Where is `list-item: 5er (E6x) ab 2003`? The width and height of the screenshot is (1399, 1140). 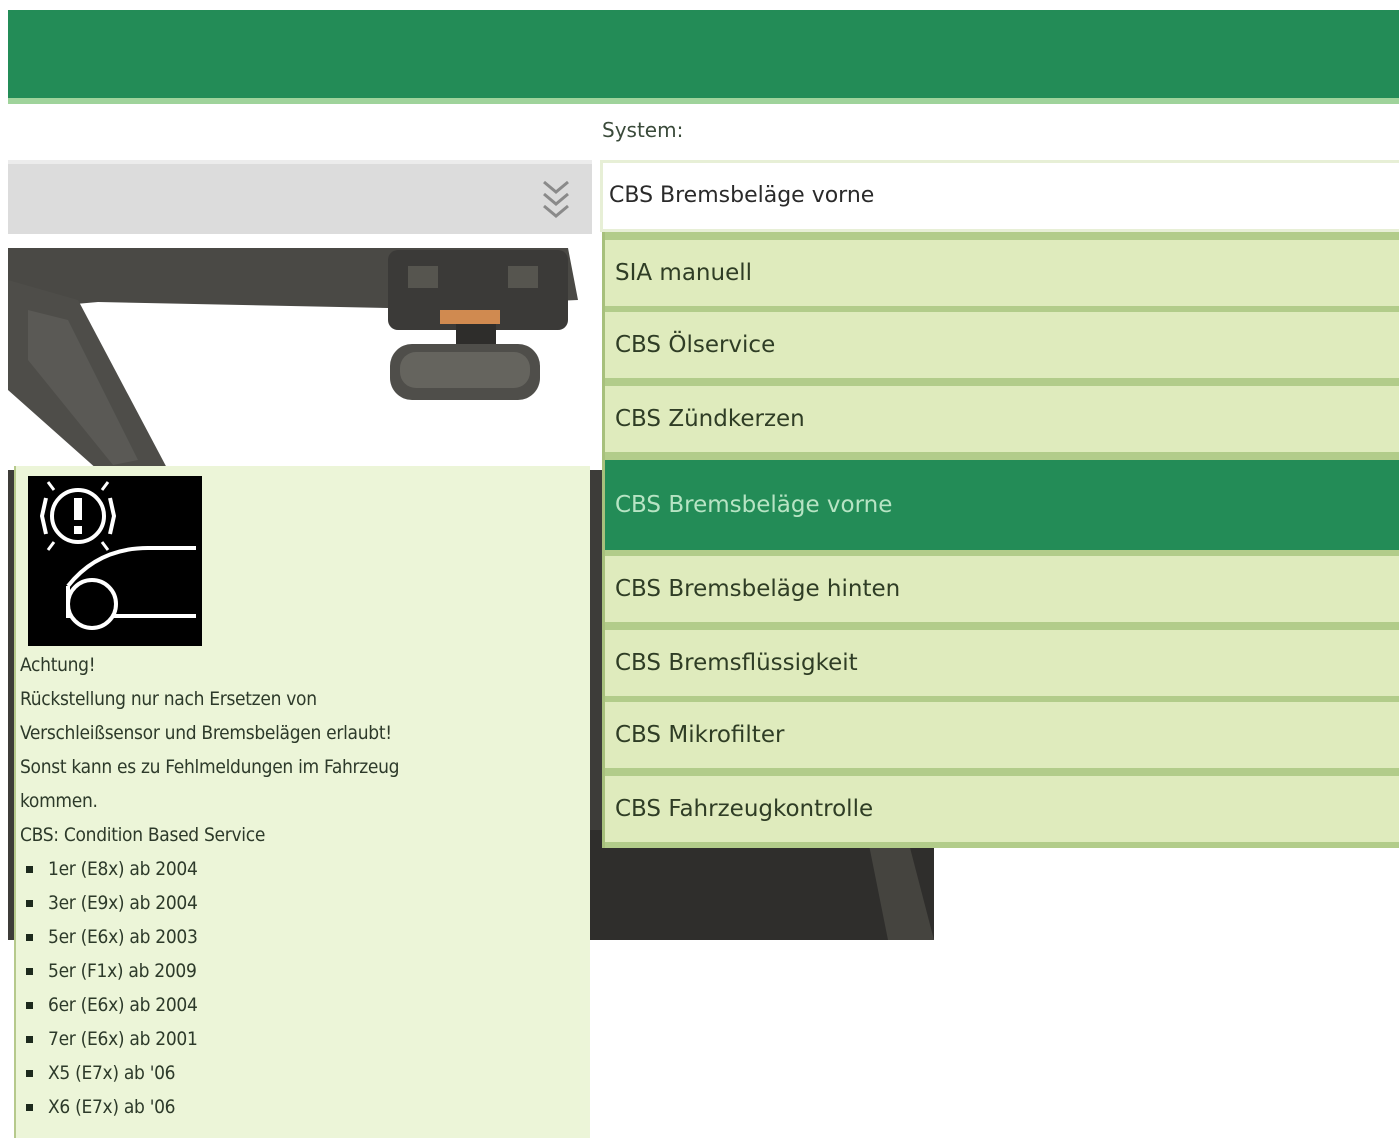
list-item: 5er (E6x) ab 2003 is located at coordinates (303, 937).